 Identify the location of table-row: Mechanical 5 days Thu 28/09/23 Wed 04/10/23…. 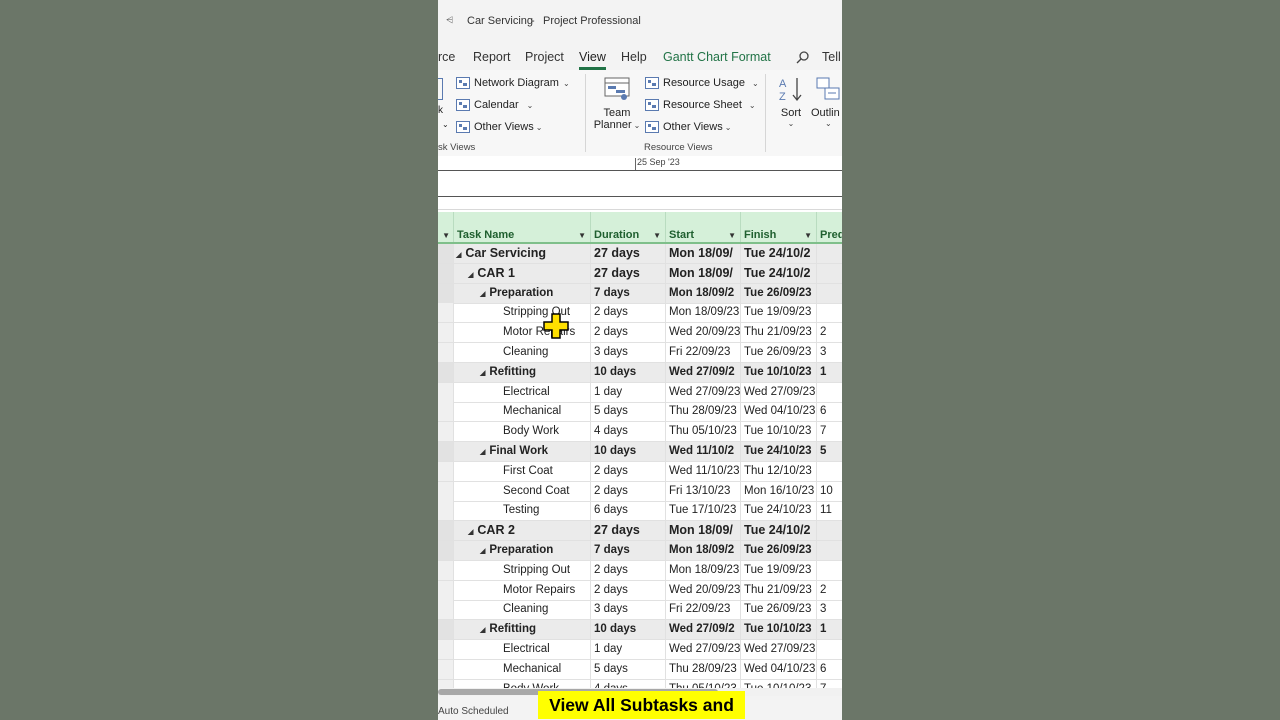
(640, 412).